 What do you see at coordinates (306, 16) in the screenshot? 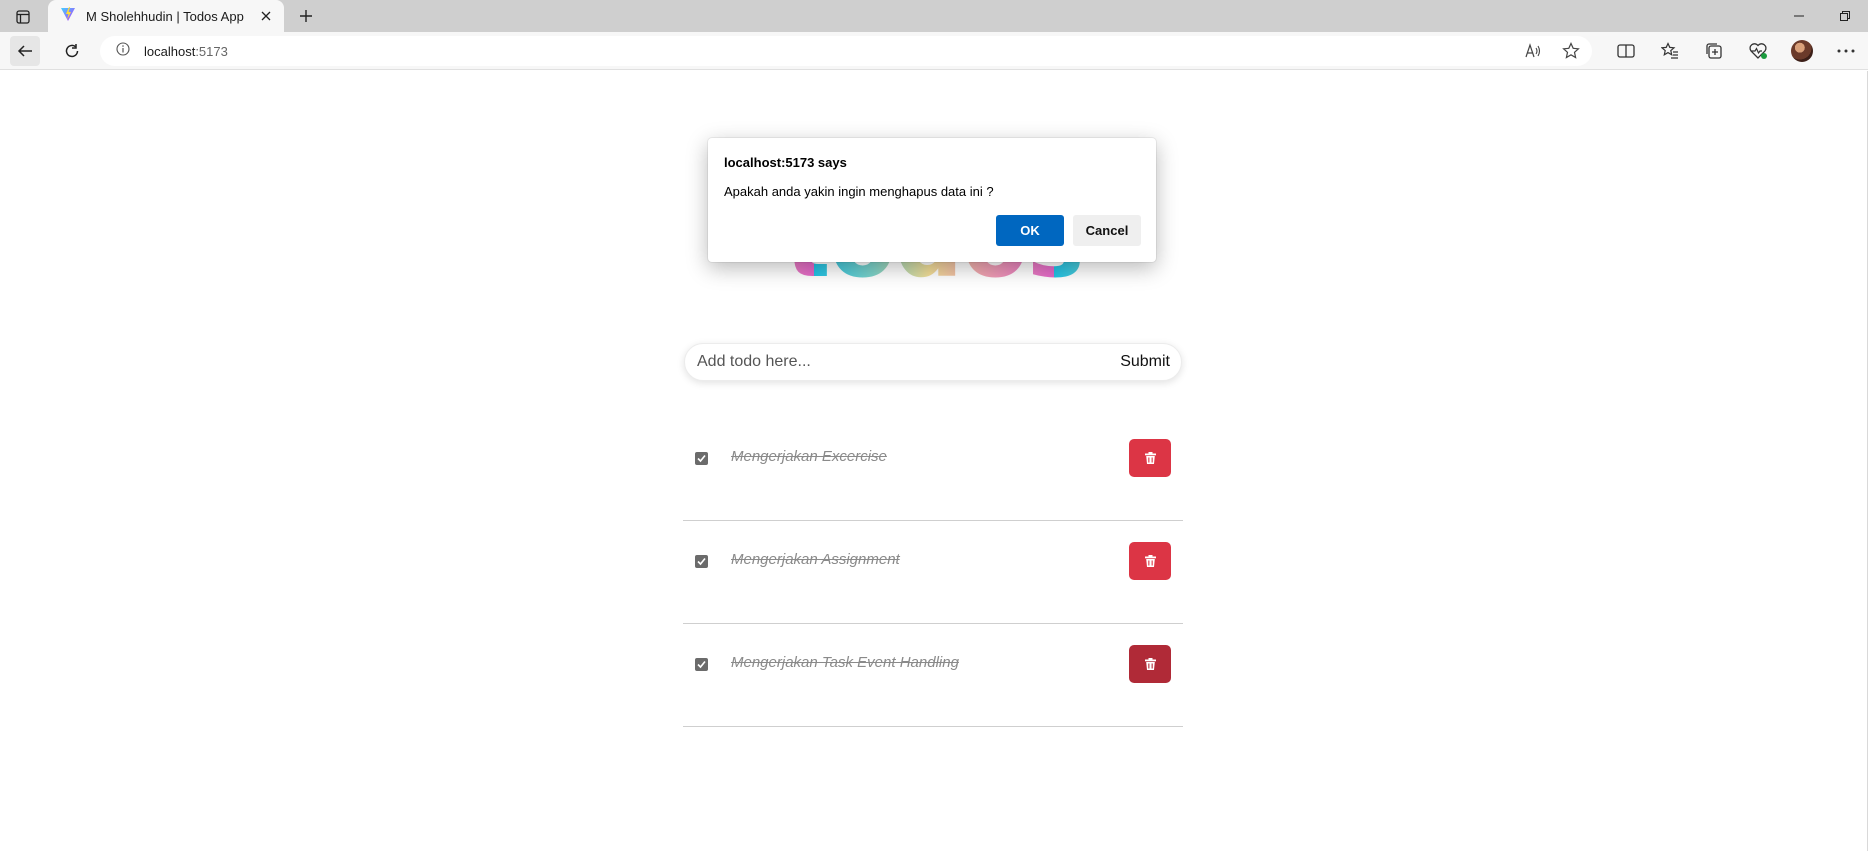
I see `plus-icon` at bounding box center [306, 16].